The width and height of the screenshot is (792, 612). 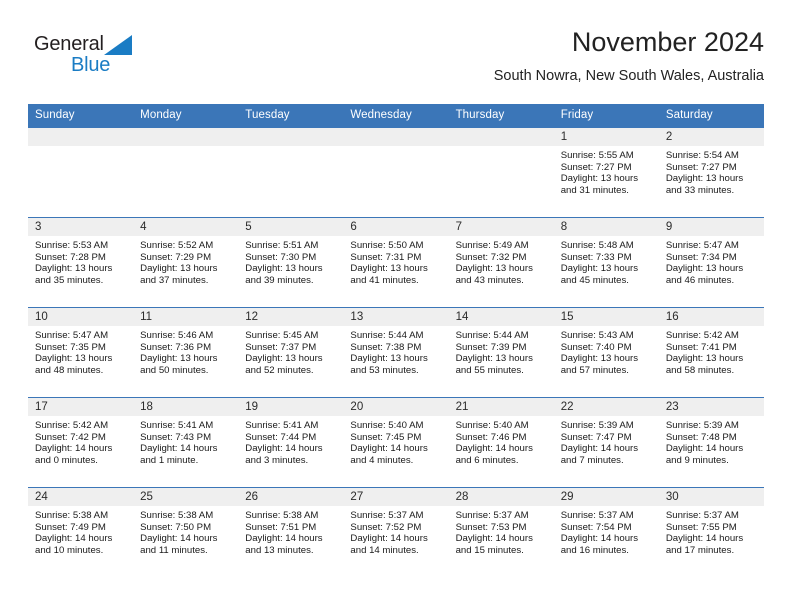 What do you see at coordinates (281, 257) in the screenshot?
I see `day-detail-line: Sunset: 7:30 PM` at bounding box center [281, 257].